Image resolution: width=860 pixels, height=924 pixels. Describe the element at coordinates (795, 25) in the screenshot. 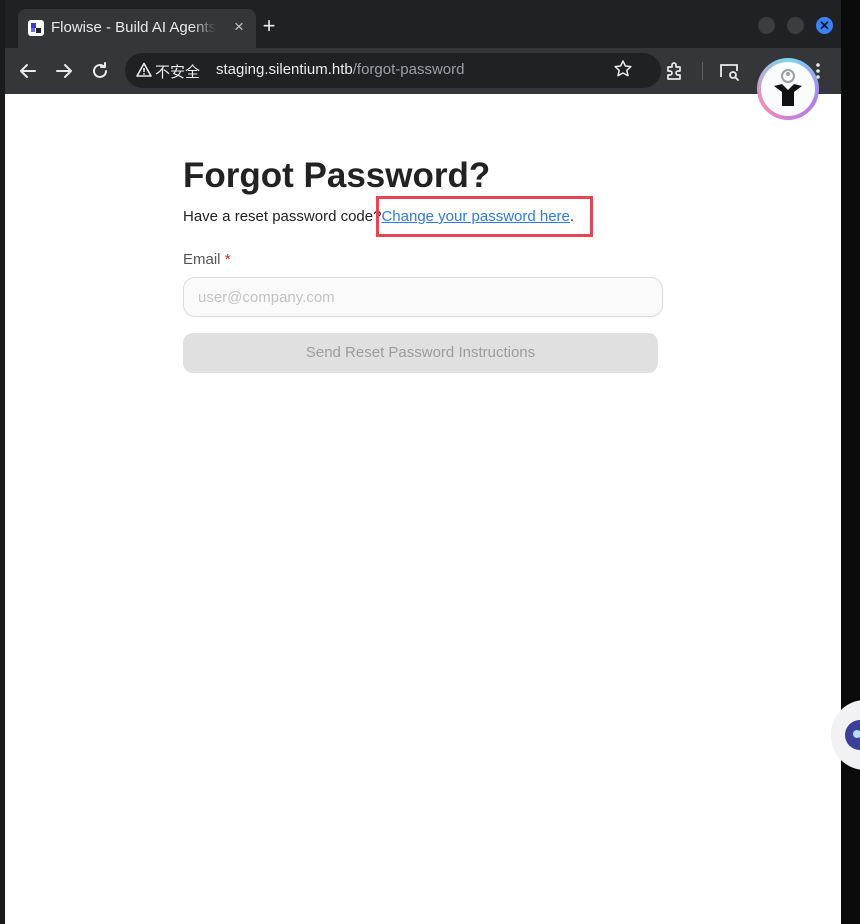

I see `window-maximize-button` at that location.